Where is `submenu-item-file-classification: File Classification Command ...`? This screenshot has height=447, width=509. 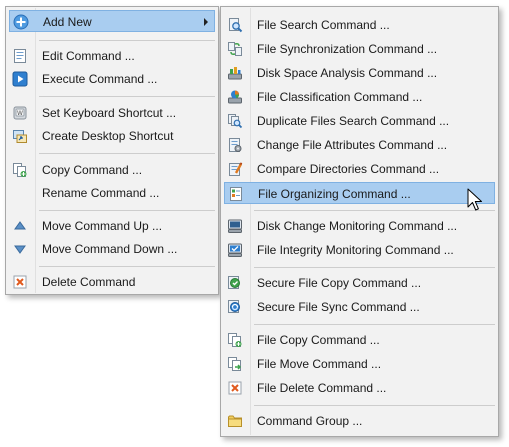 submenu-item-file-classification: File Classification Command ... is located at coordinates (359, 97).